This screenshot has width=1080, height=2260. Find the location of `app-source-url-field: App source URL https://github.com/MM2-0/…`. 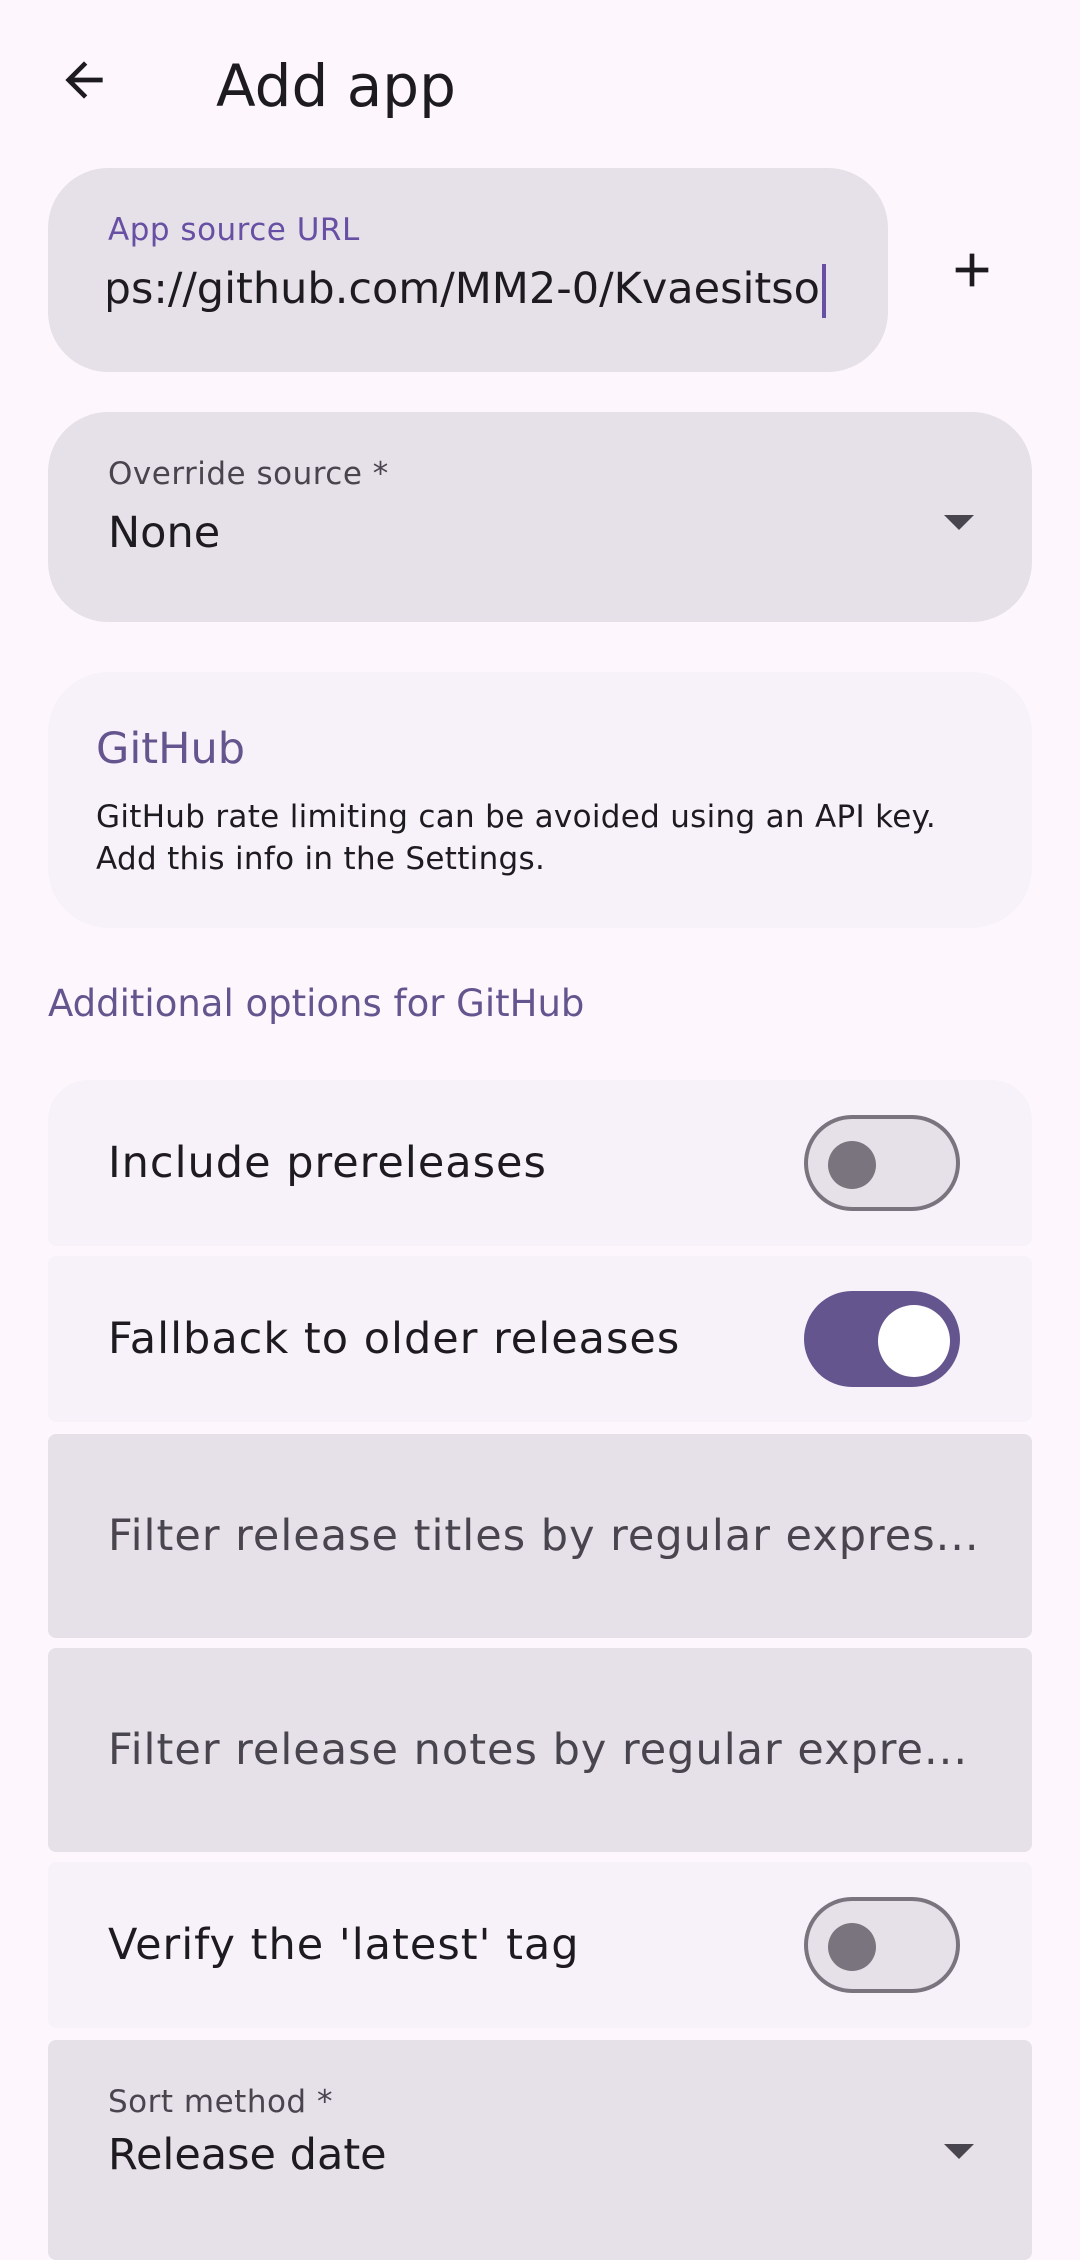

app-source-url-field: App source URL https://github.com/MM2-0/… is located at coordinates (468, 270).